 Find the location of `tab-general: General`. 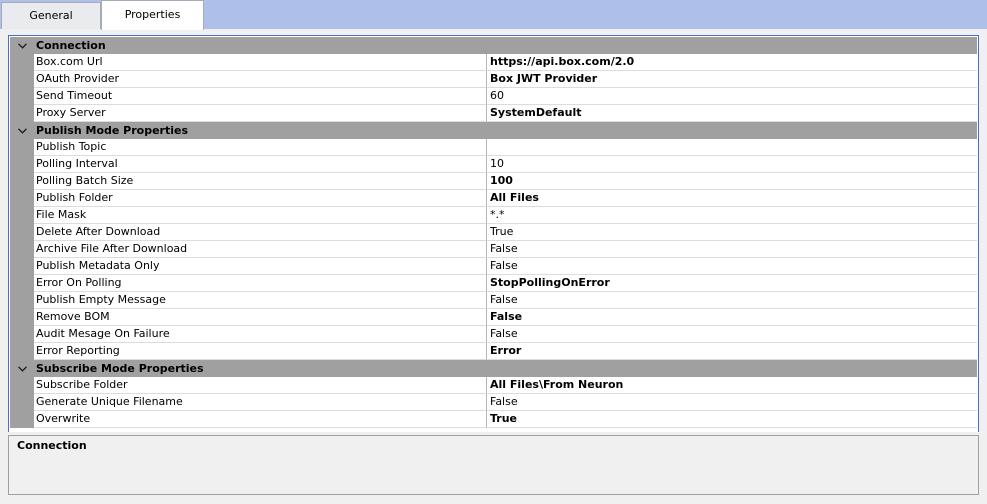

tab-general: General is located at coordinates (51, 15).